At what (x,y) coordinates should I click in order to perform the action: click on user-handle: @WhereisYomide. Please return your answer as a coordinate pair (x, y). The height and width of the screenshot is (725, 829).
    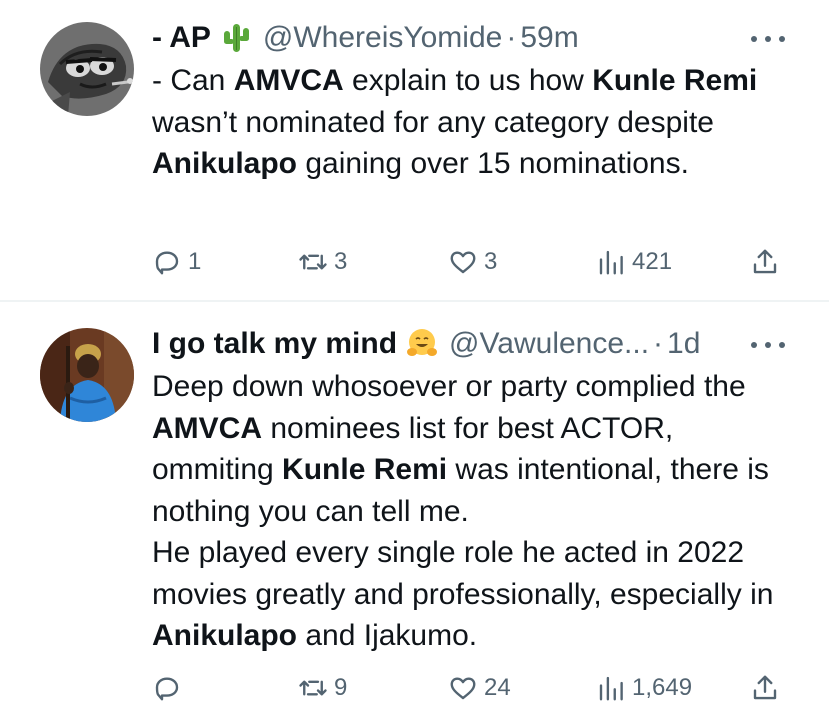
    Looking at the image, I should click on (382, 38).